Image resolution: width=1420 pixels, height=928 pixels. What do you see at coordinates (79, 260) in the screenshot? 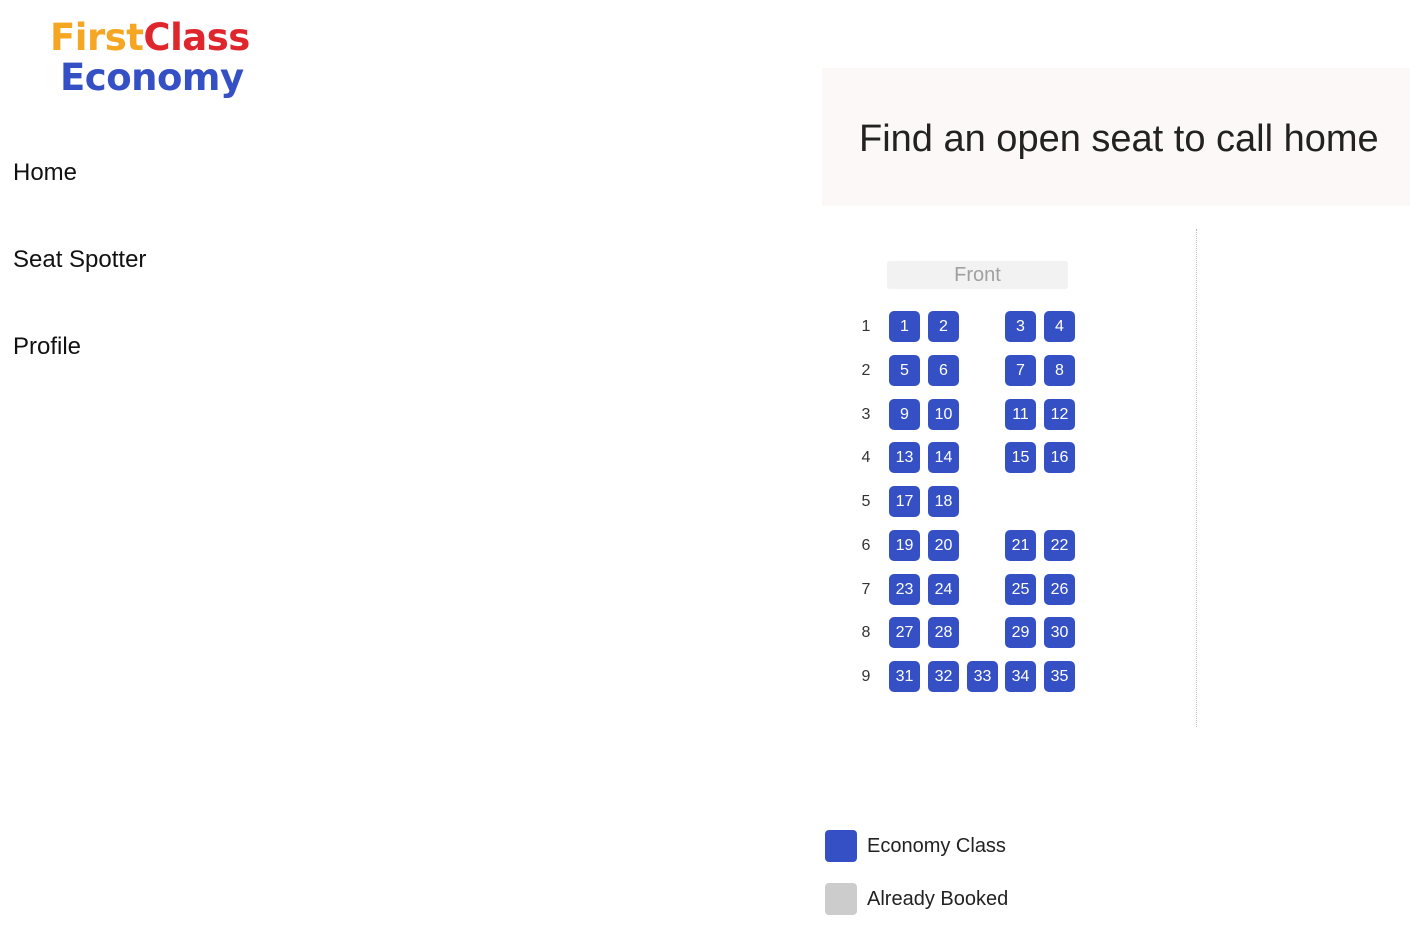
I see `nav-item-seat-spotter: Seat Spotter` at bounding box center [79, 260].